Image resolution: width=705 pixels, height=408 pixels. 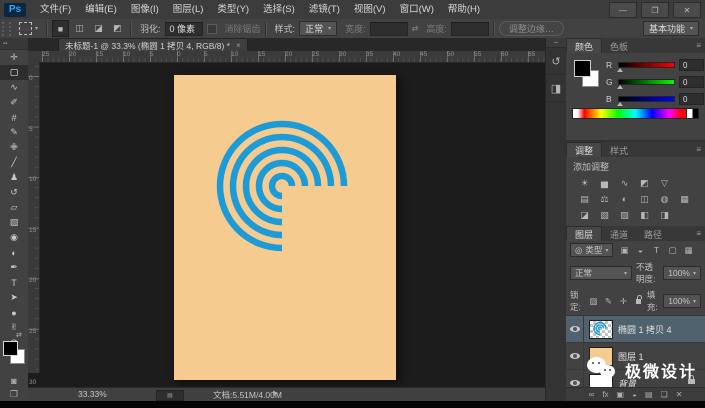 I want to click on document-tab: 未标题-1 @ 33.3% (椭圆 1 拷贝 4, RGB/8) * ×, so click(x=153, y=45).